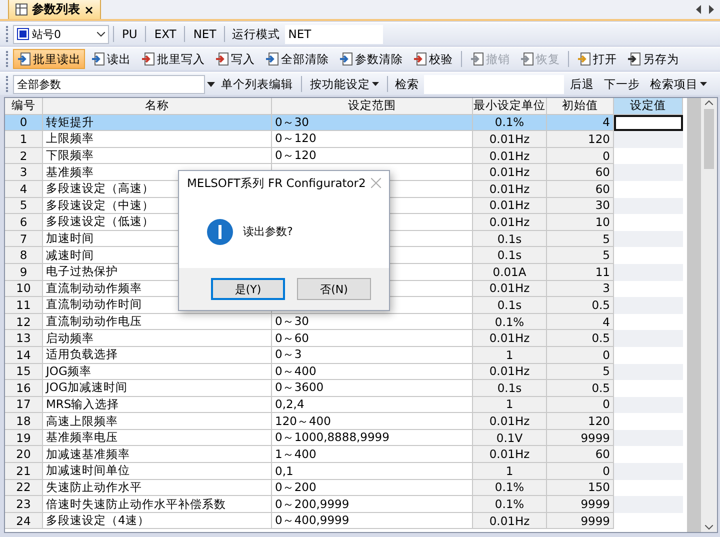  I want to click on setting-input-cell, so click(648, 123).